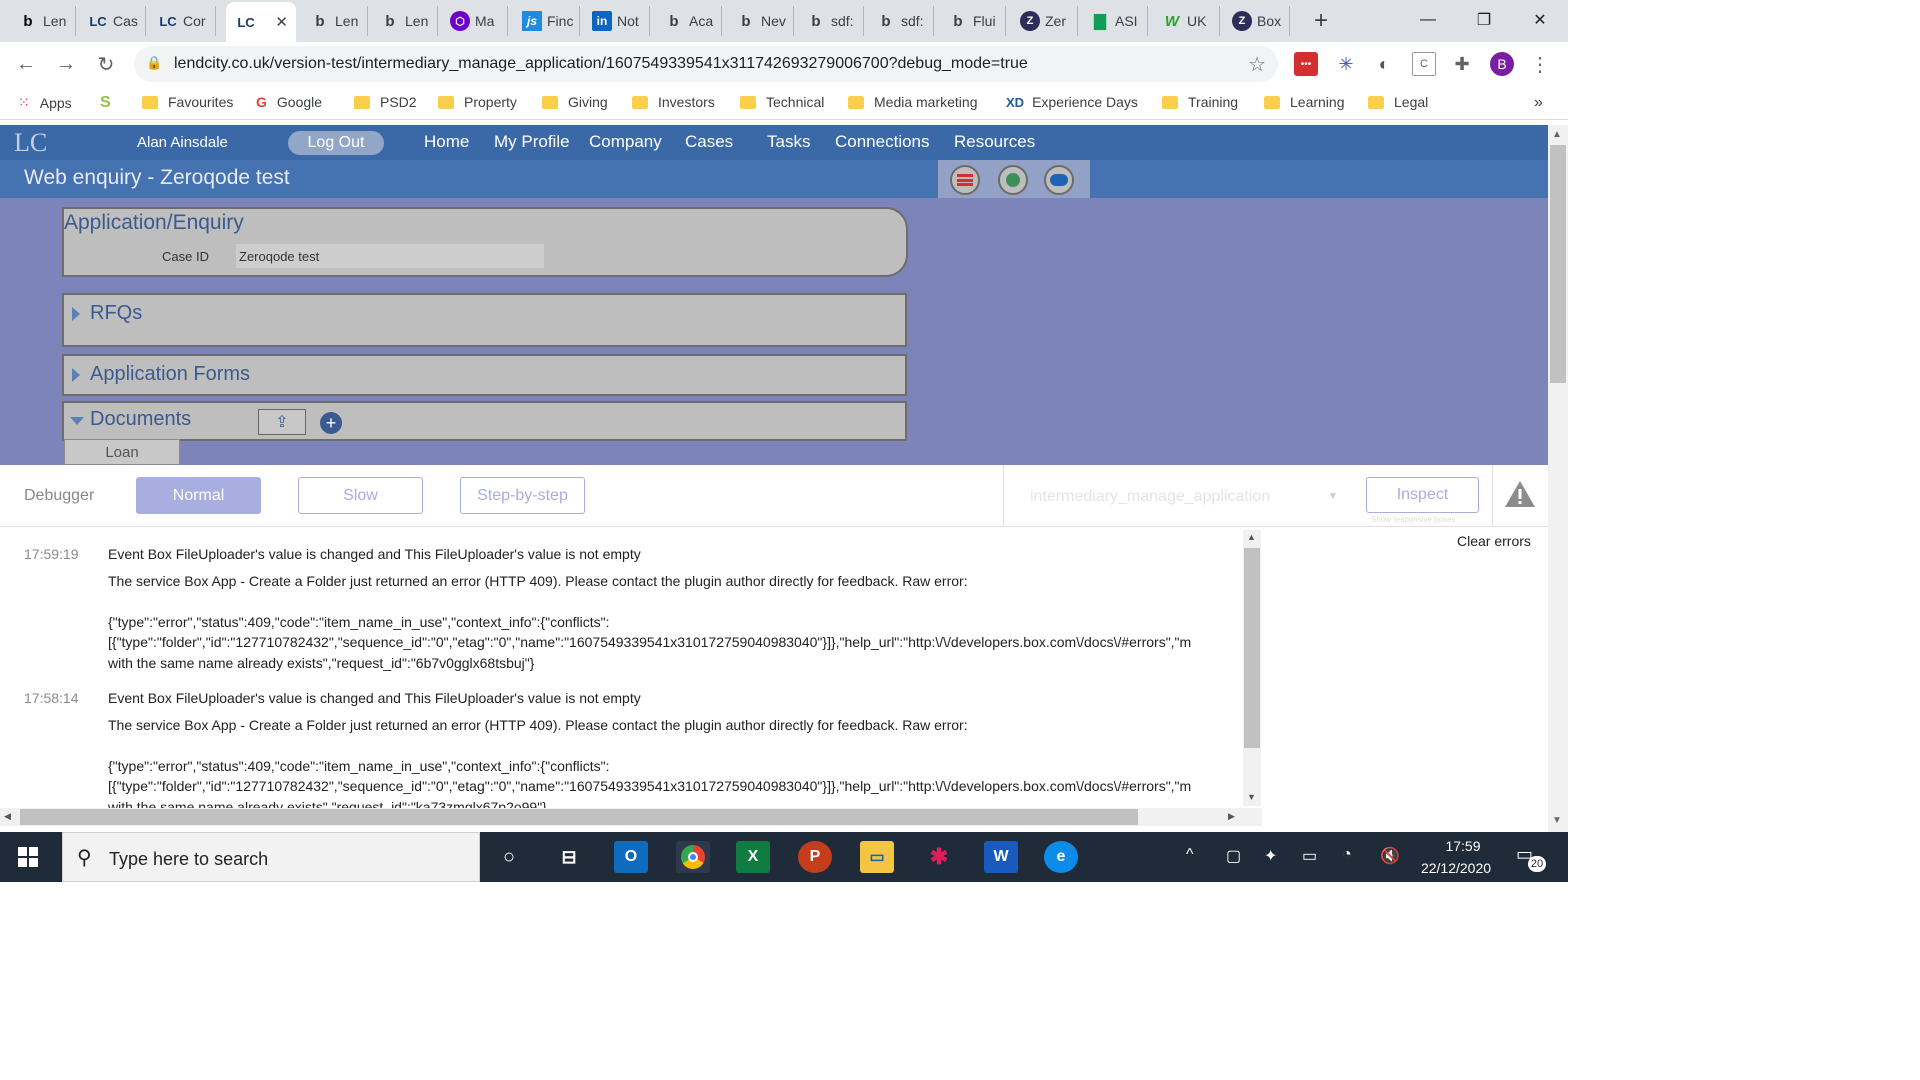 The width and height of the screenshot is (1920, 1080). What do you see at coordinates (815, 857) in the screenshot?
I see `powerpoint-icon: P` at bounding box center [815, 857].